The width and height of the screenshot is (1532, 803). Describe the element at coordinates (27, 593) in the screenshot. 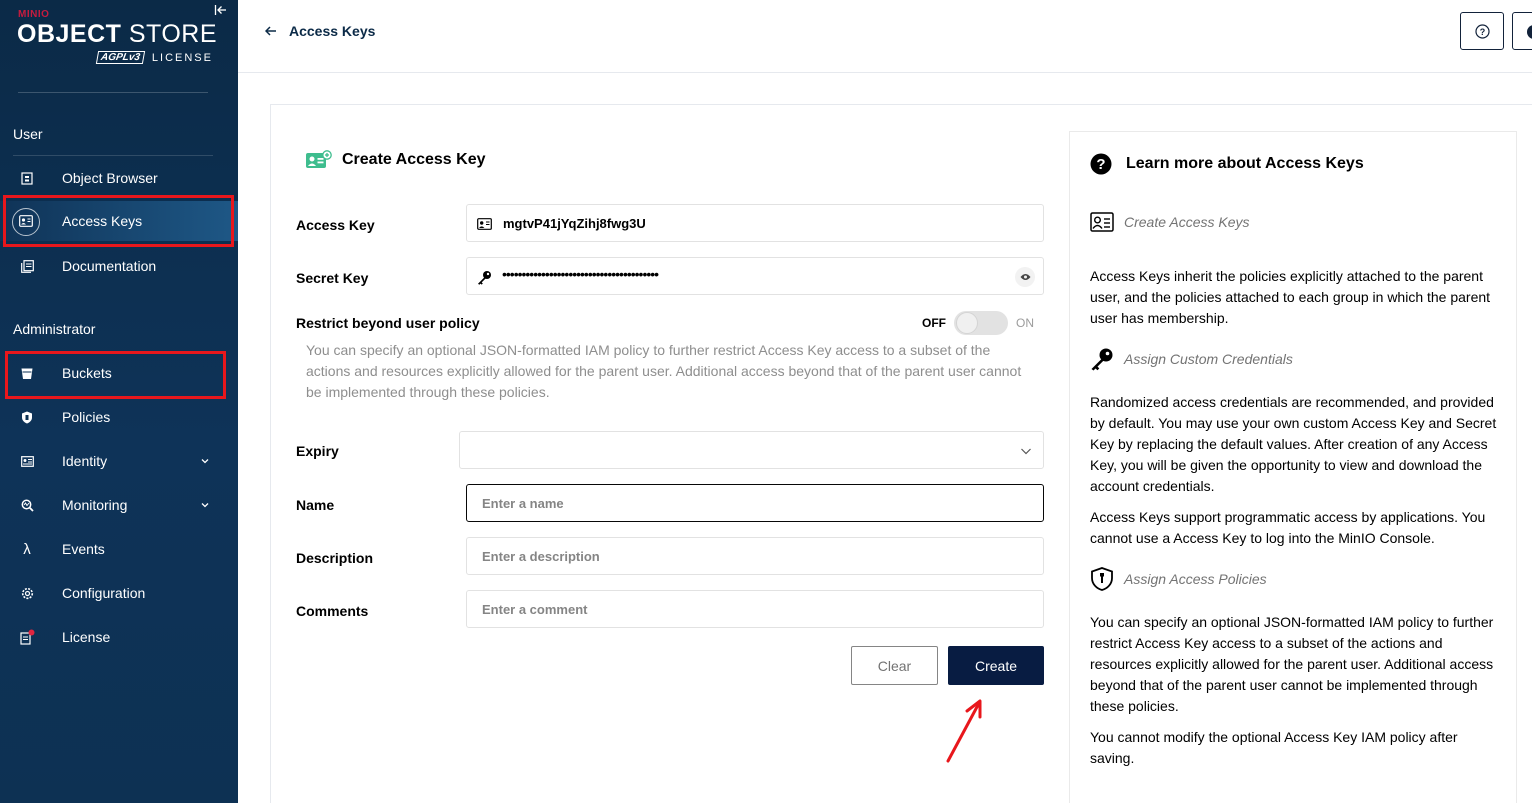

I see `gear-icon` at that location.